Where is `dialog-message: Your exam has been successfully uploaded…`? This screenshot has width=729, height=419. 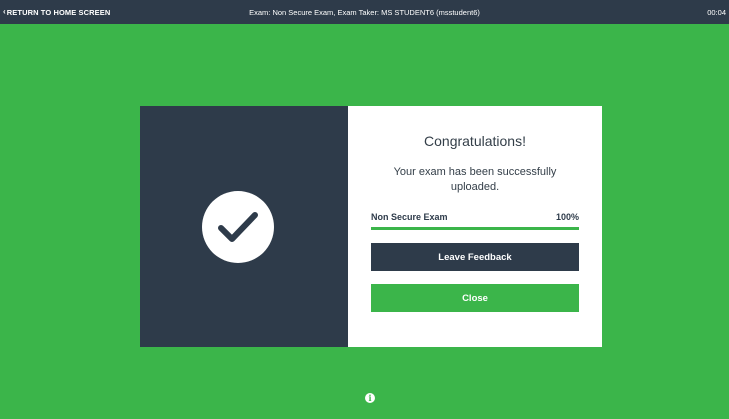
dialog-message: Your exam has been successfully uploaded… is located at coordinates (475, 179).